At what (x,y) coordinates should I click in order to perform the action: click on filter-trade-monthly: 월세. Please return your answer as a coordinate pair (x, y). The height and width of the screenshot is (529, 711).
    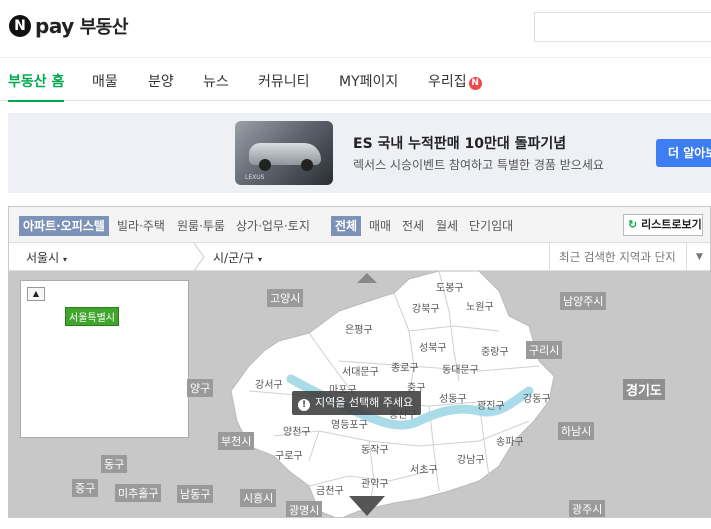
    Looking at the image, I should click on (447, 226).